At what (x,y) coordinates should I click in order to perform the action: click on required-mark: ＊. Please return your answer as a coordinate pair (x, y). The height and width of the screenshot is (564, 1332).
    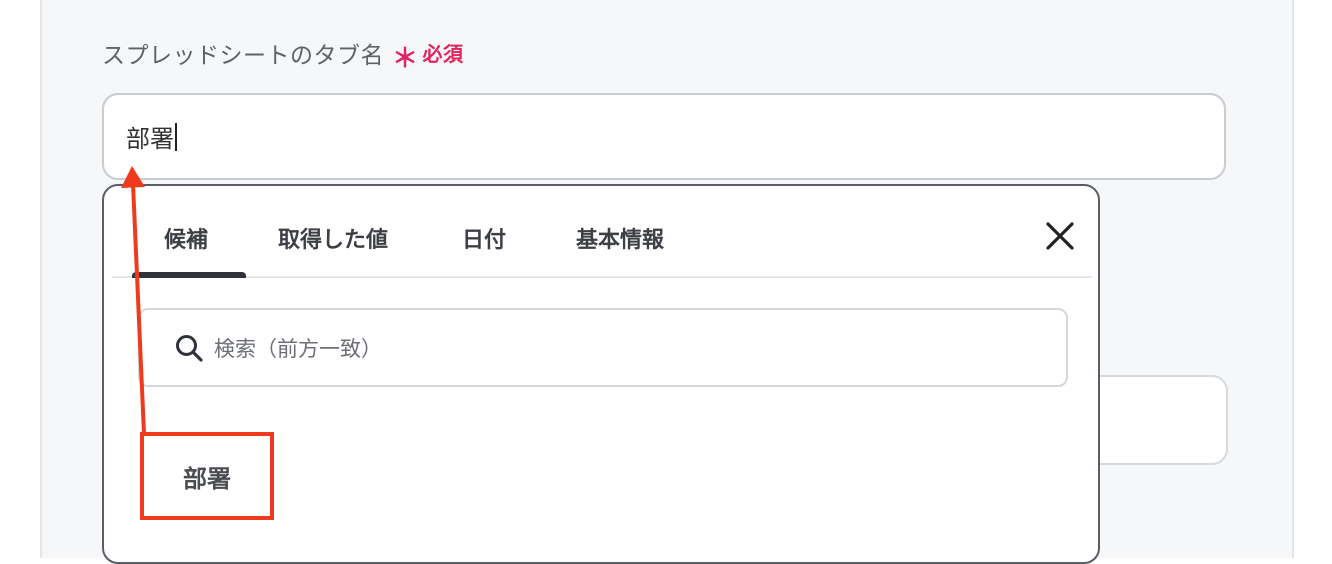
    Looking at the image, I should click on (405, 59).